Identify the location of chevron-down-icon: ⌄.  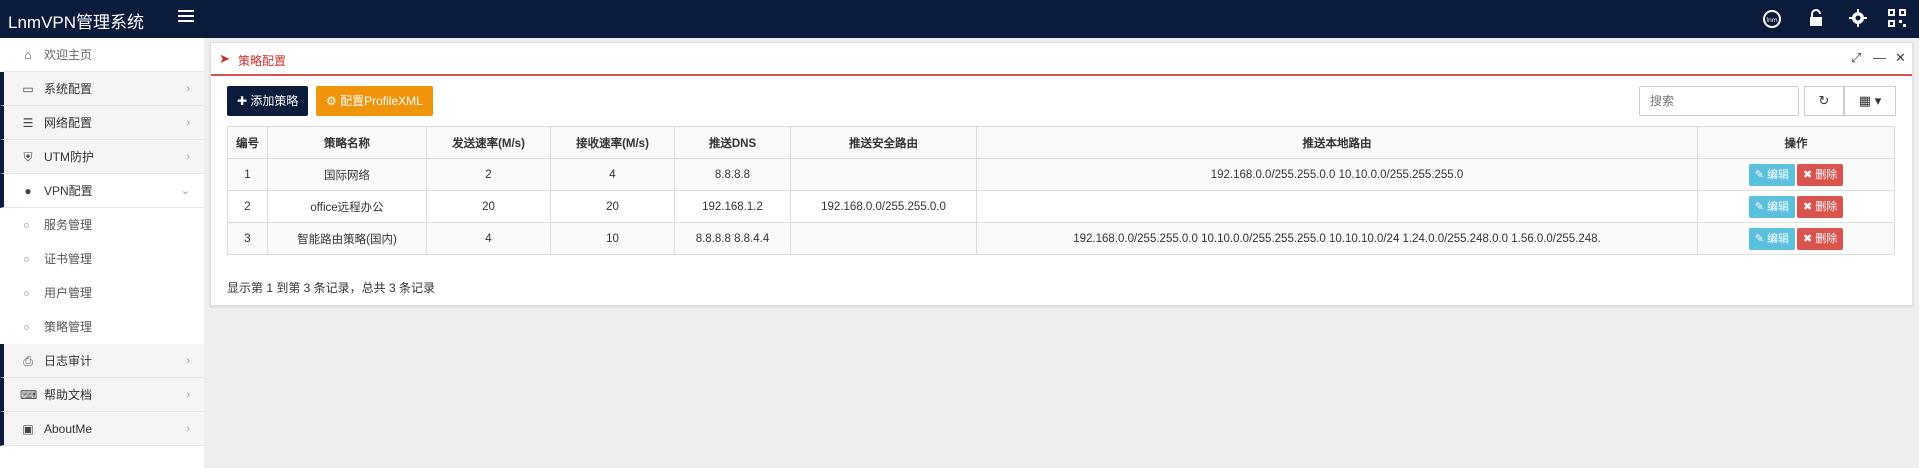
(185, 191).